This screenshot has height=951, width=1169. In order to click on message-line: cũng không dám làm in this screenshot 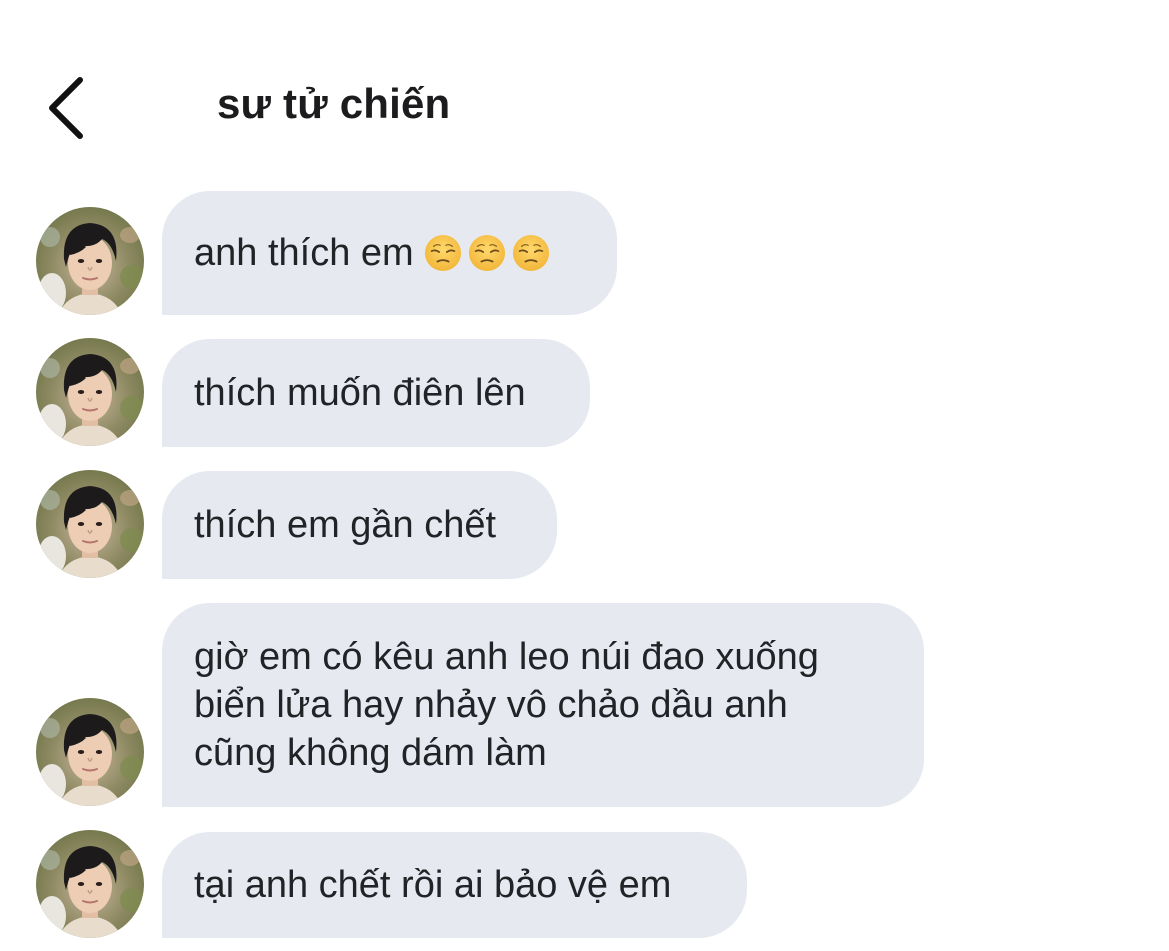, I will do `click(370, 753)`.